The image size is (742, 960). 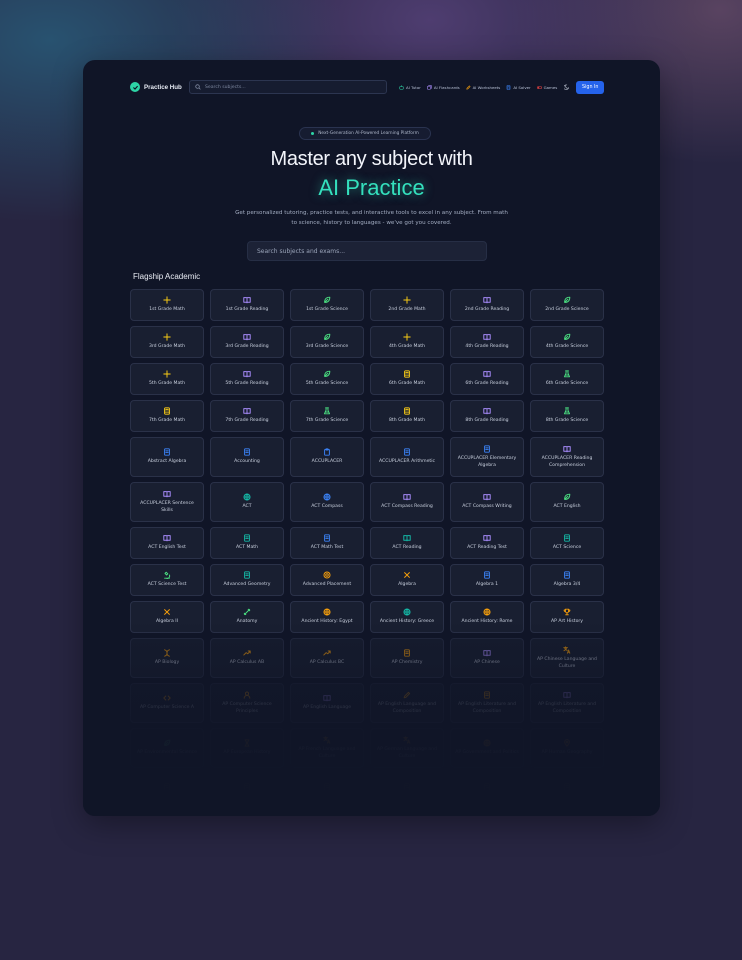 What do you see at coordinates (518, 87) in the screenshot?
I see `nav-link-ai-solver: AI Solver` at bounding box center [518, 87].